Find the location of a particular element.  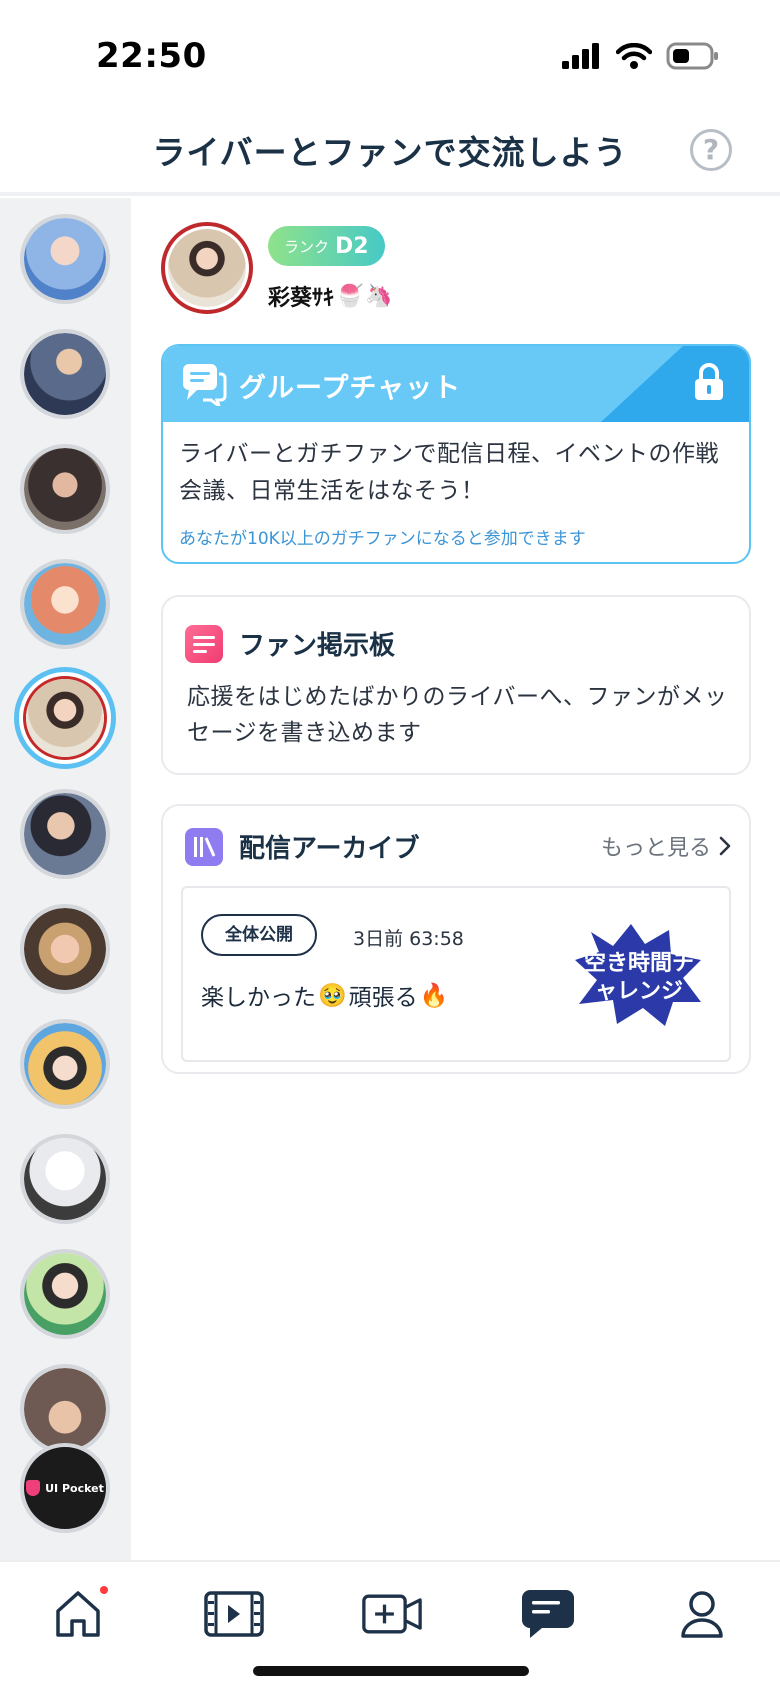

visibility-badge: 全体公開 is located at coordinates (259, 935).